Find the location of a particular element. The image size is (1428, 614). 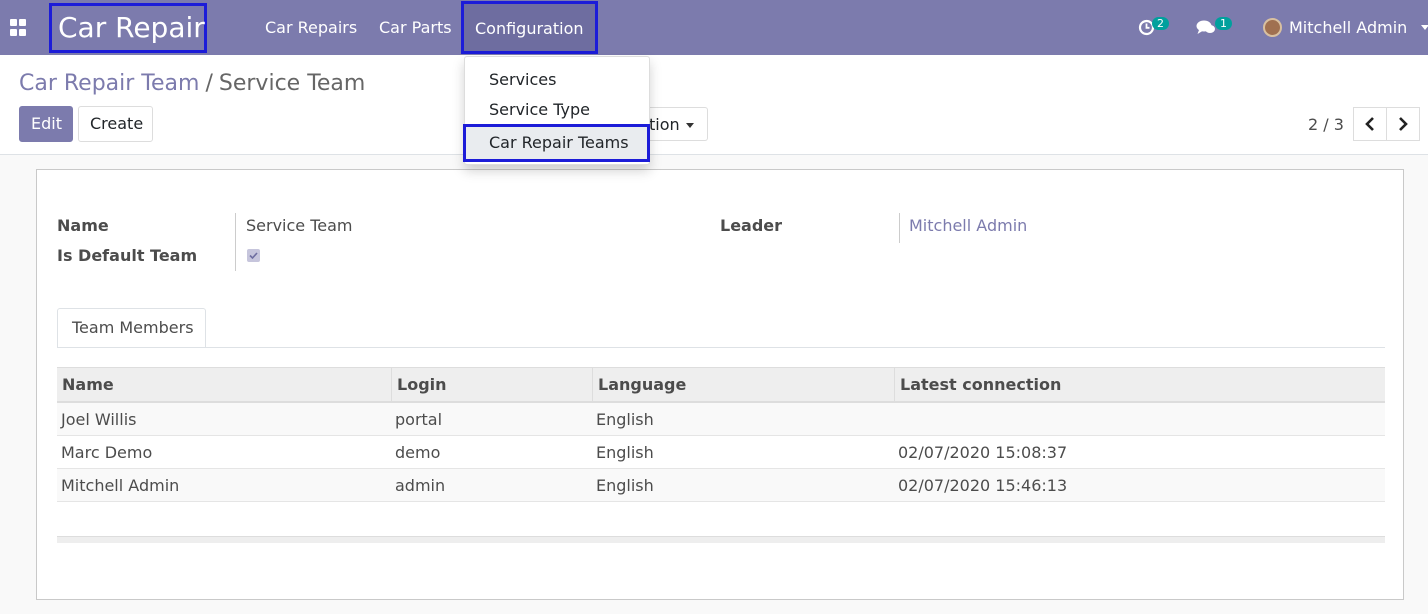

breadcrumb-current: Service Team is located at coordinates (292, 83).